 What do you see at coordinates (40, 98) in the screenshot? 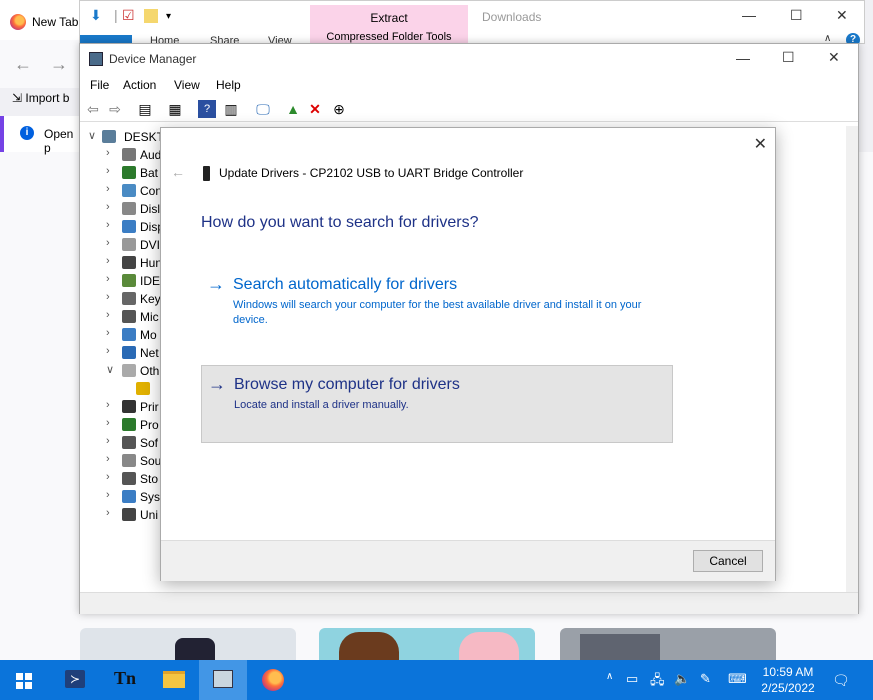
I see `import-bookmarks-button: ⇲ Import b` at bounding box center [40, 98].